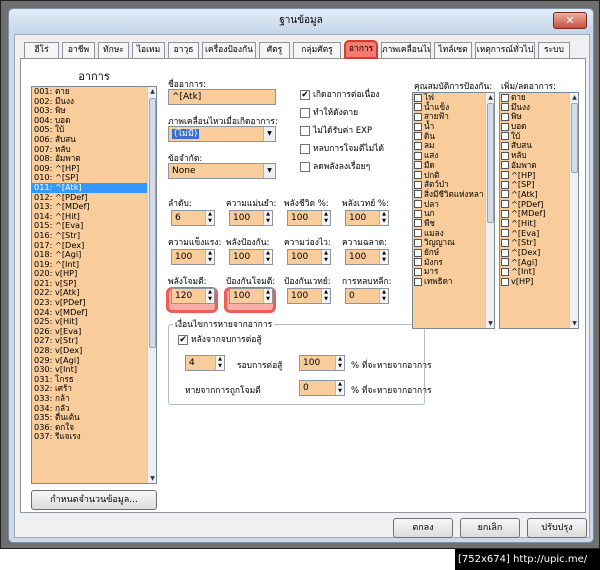  I want to click on guard-element-item-label: มังกร, so click(433, 261).